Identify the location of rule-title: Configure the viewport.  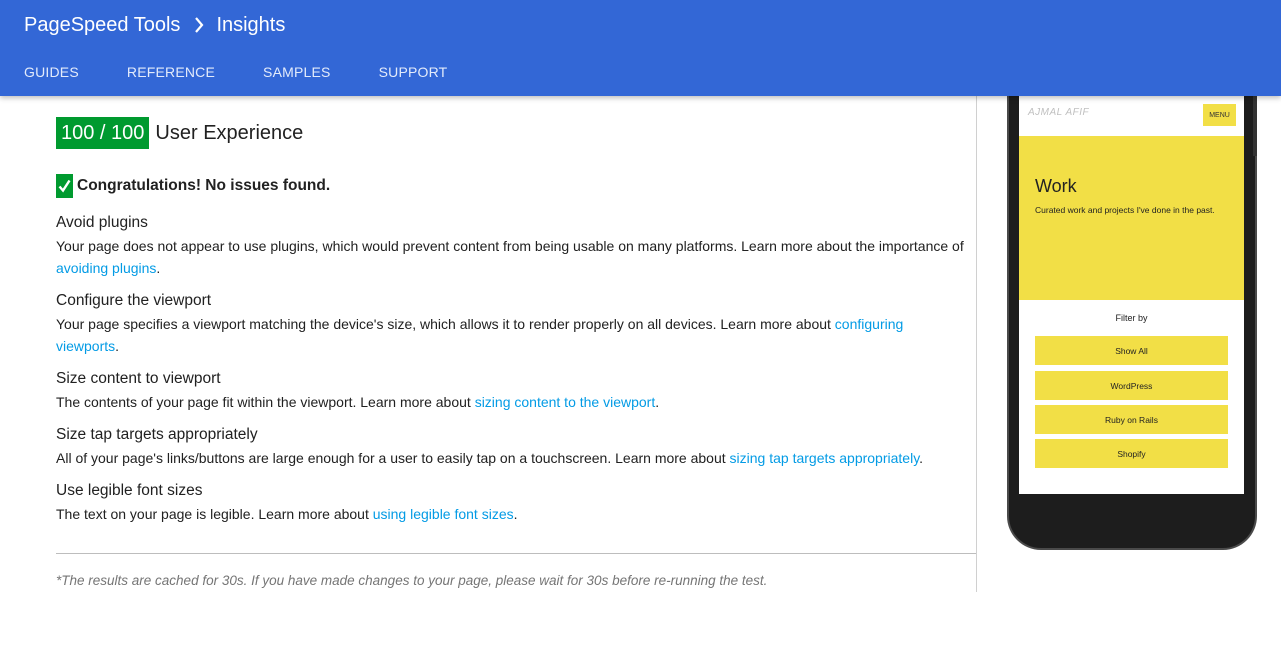
(134, 300).